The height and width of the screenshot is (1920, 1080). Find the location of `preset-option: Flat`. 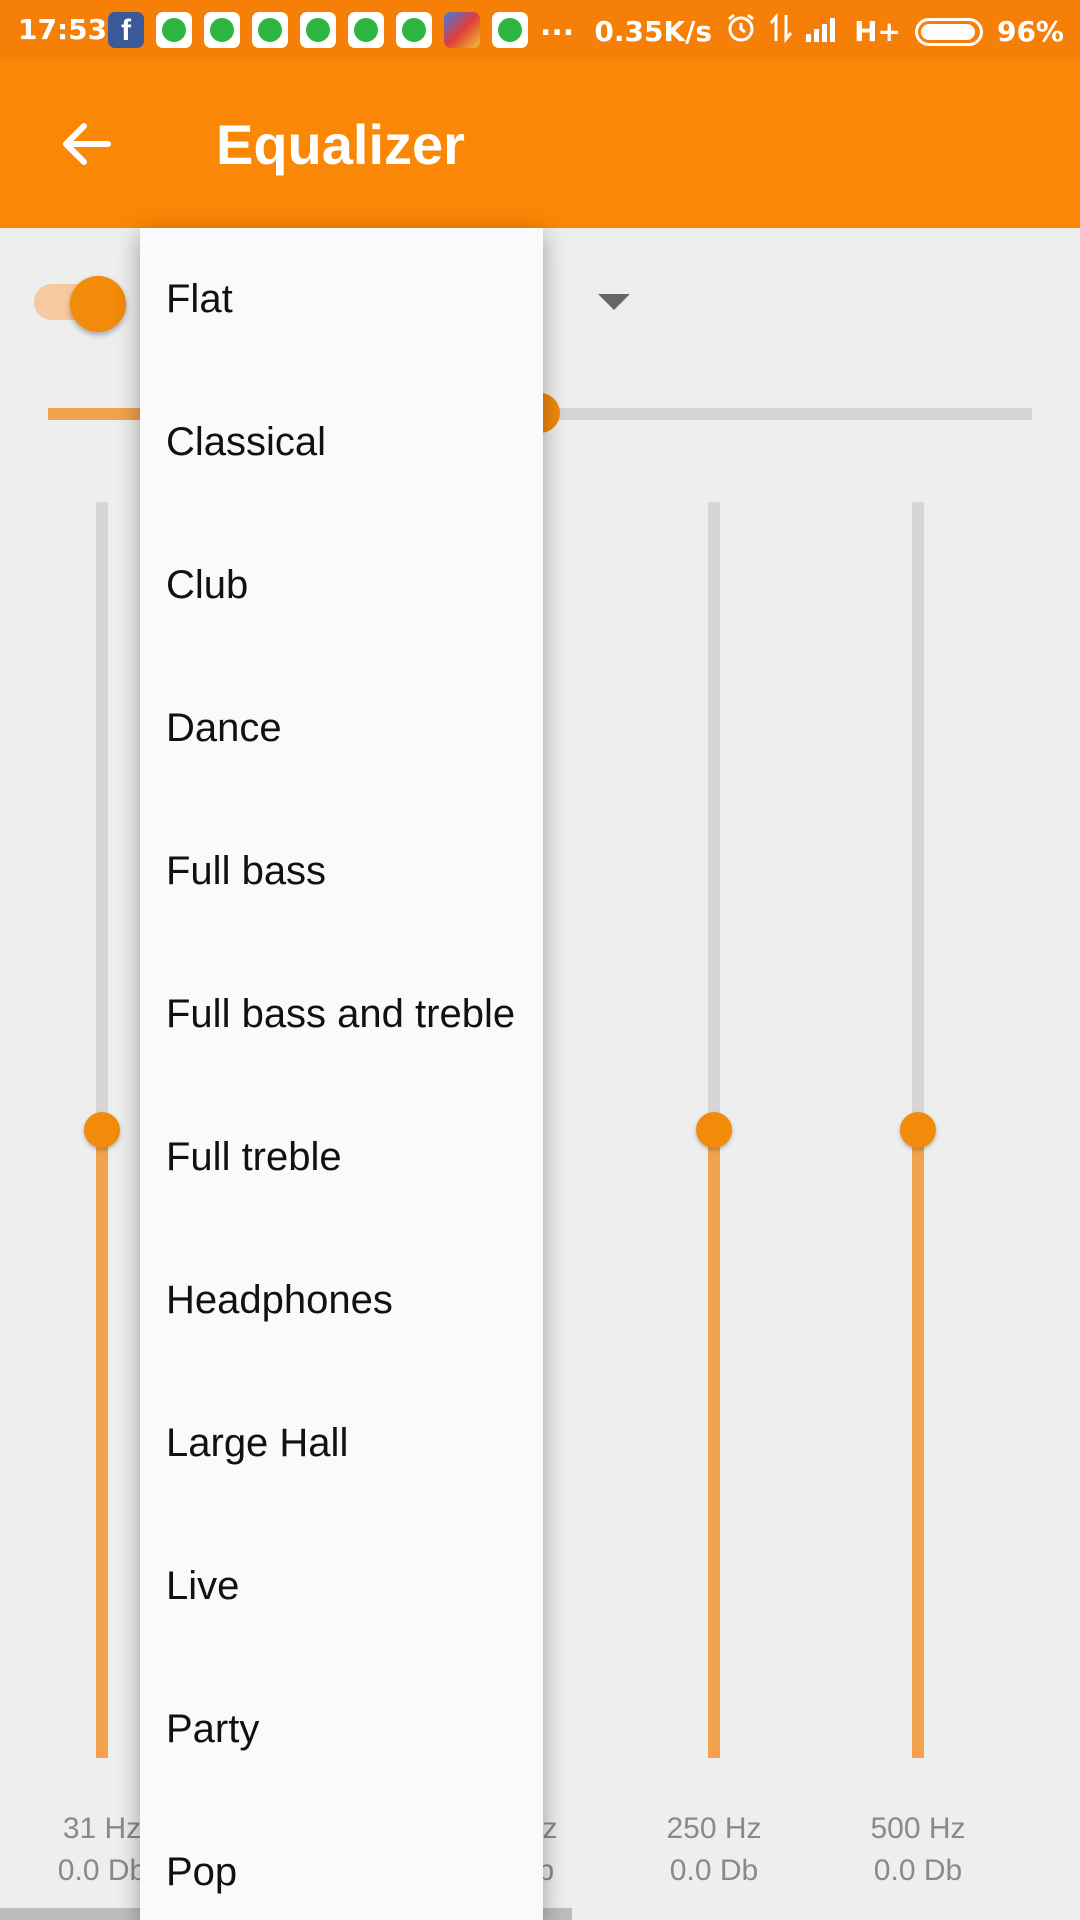

preset-option: Flat is located at coordinates (341, 299).